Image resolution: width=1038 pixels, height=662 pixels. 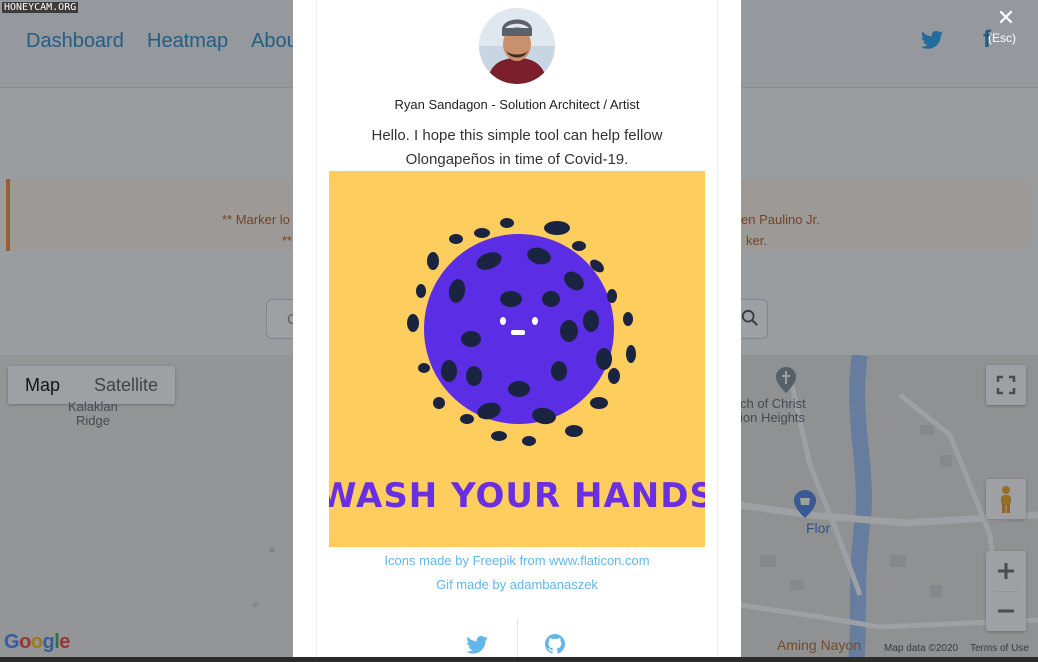 What do you see at coordinates (517, 640) in the screenshot?
I see `social-divider` at bounding box center [517, 640].